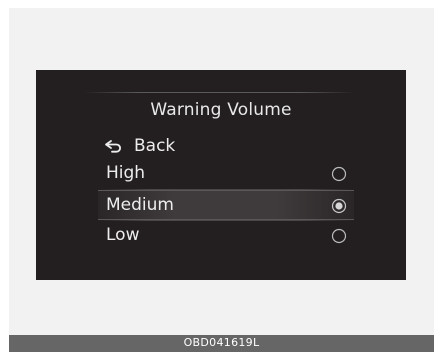 The width and height of the screenshot is (443, 352). What do you see at coordinates (339, 206) in the screenshot?
I see `radio-selected-icon` at bounding box center [339, 206].